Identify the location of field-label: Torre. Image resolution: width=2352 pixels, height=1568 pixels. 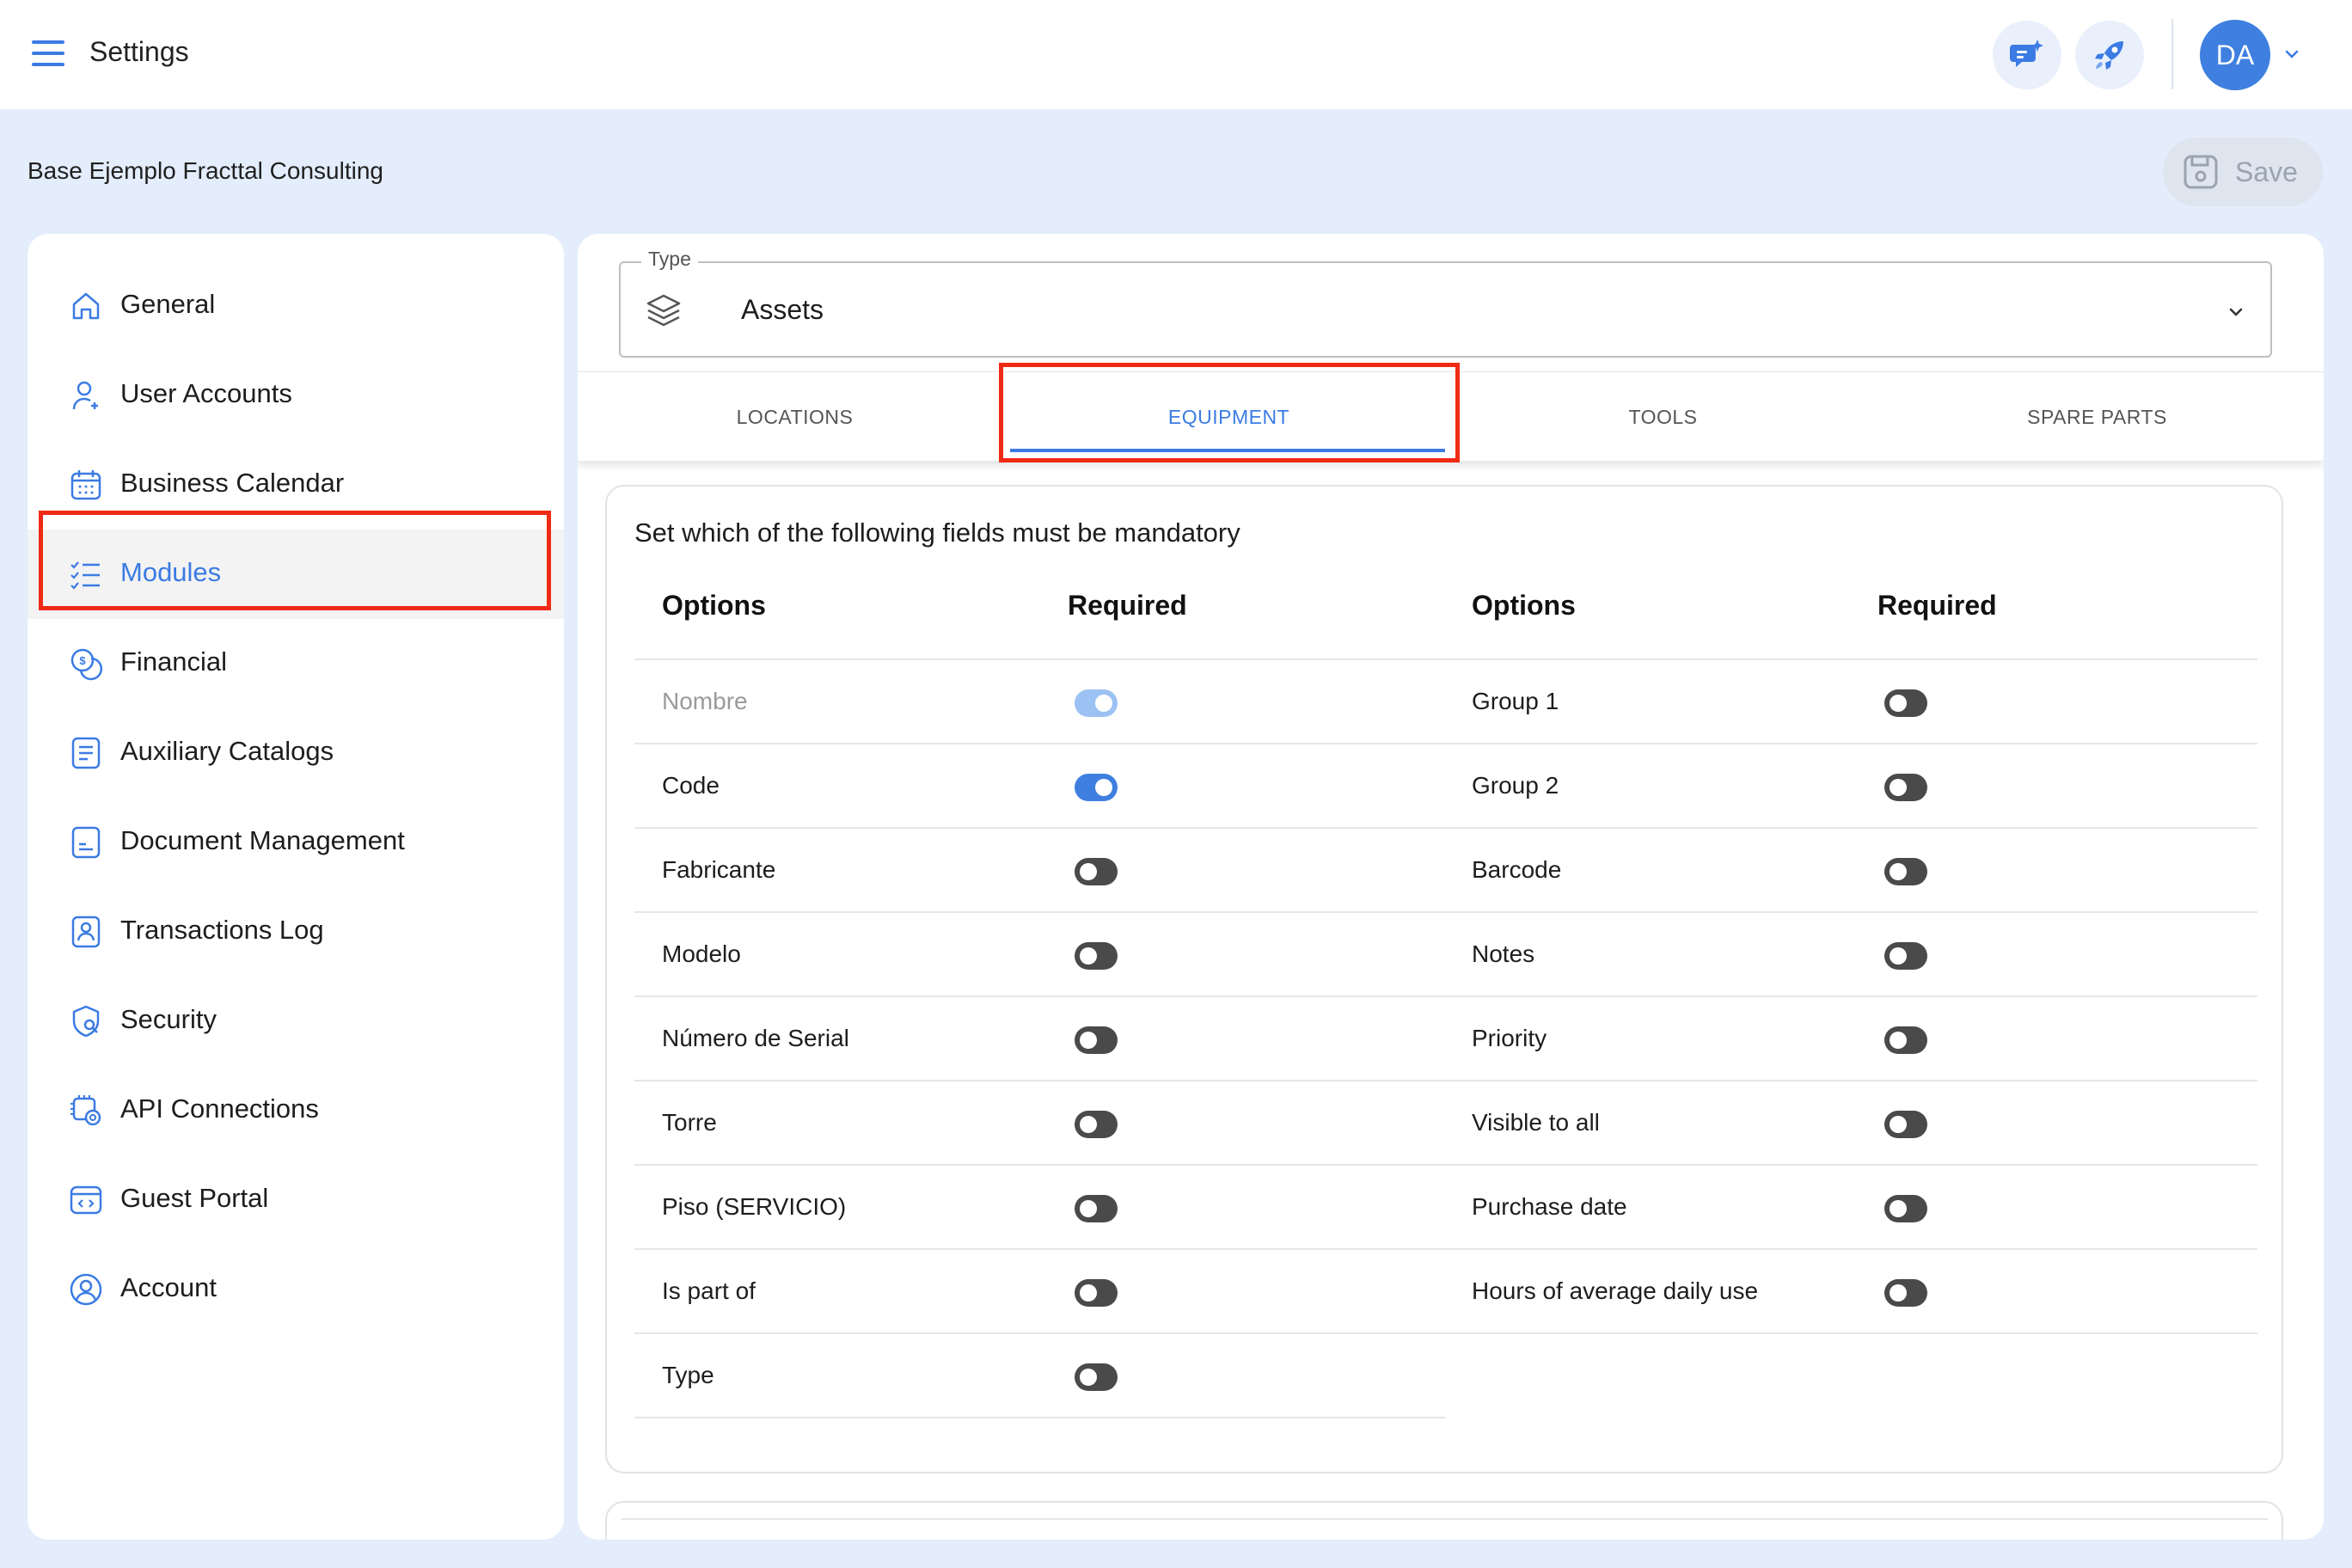
(689, 1122).